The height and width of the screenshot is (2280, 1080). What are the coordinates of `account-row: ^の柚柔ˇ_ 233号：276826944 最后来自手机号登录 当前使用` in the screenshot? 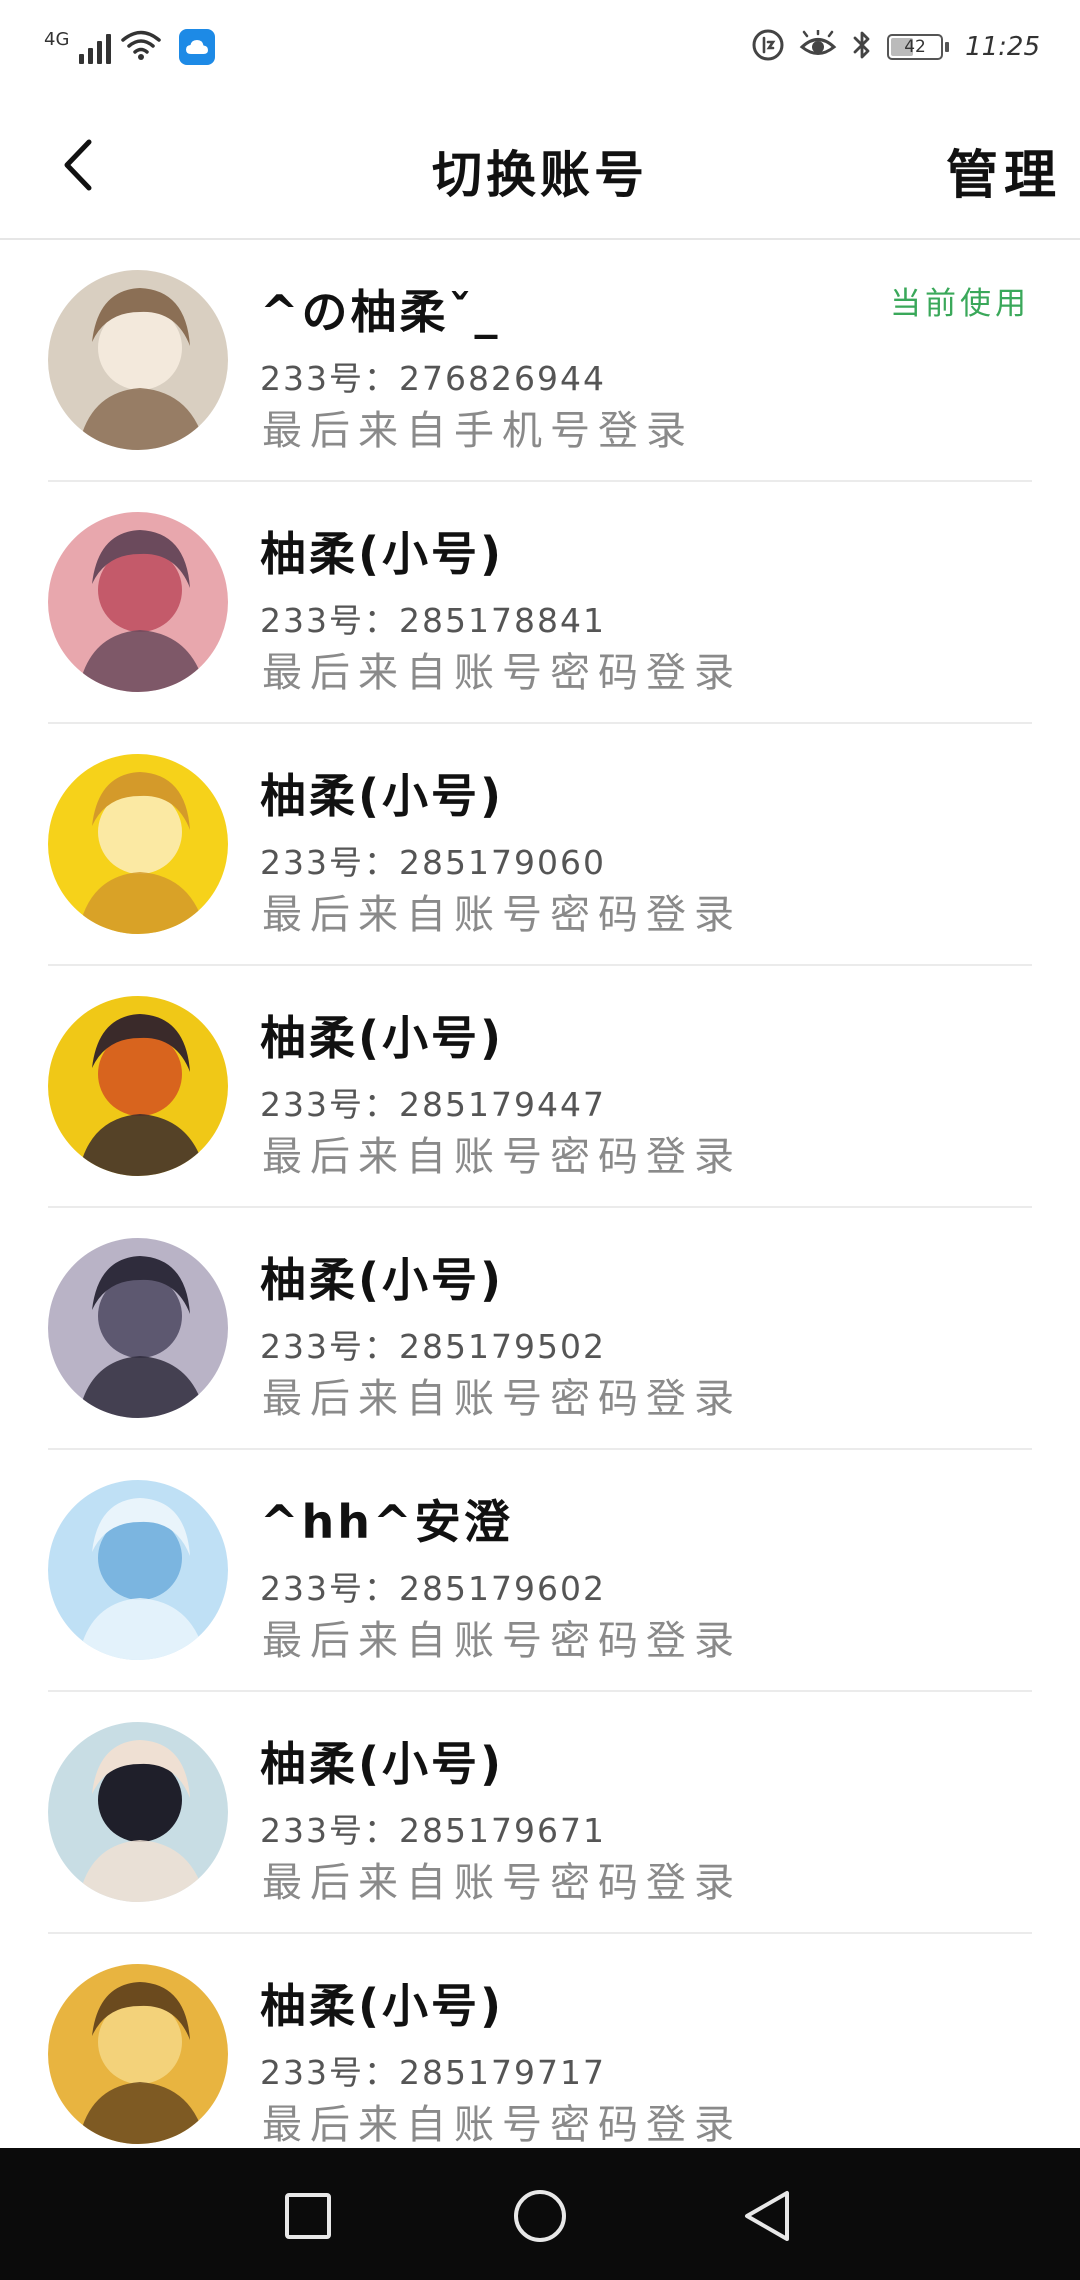 It's located at (540, 361).